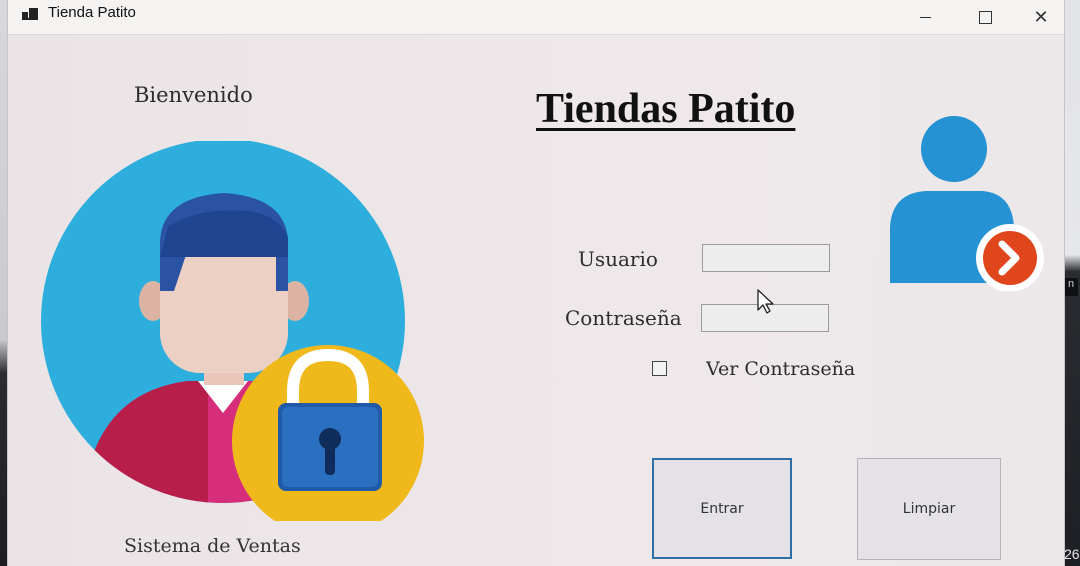  Describe the element at coordinates (92, 12) in the screenshot. I see `window-title: Tienda Patito` at that location.